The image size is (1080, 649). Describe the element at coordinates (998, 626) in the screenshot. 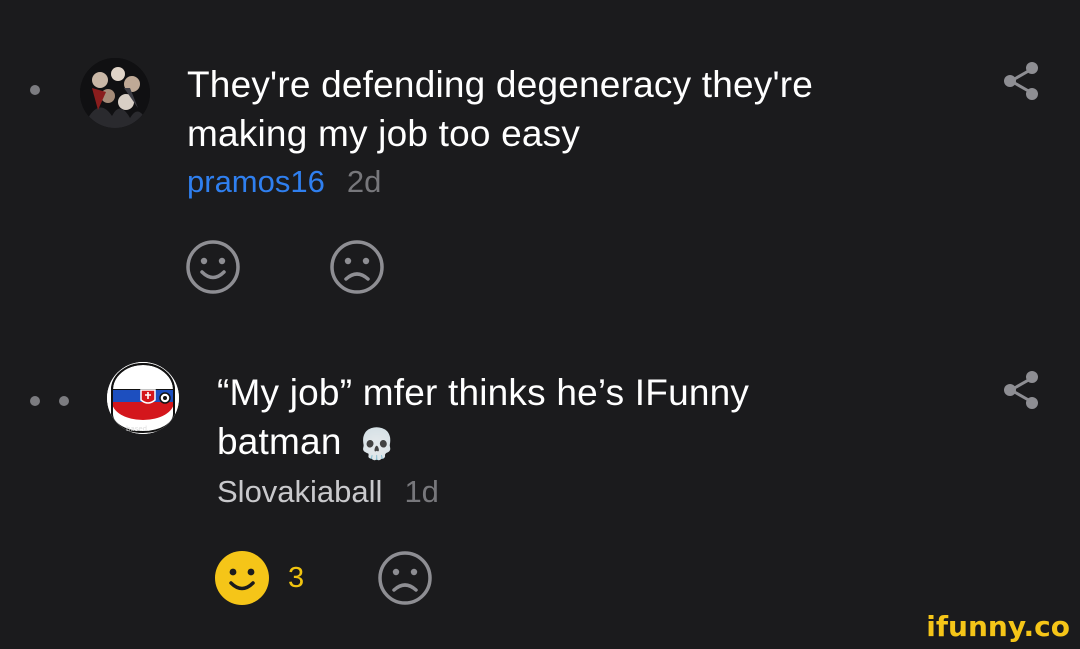

I see `ifunny-watermark: ifunny.co` at that location.